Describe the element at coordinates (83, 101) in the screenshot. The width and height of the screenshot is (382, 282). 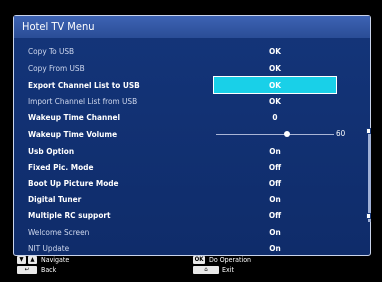
I see `menu-item-label: Import Channel List from USB` at that location.